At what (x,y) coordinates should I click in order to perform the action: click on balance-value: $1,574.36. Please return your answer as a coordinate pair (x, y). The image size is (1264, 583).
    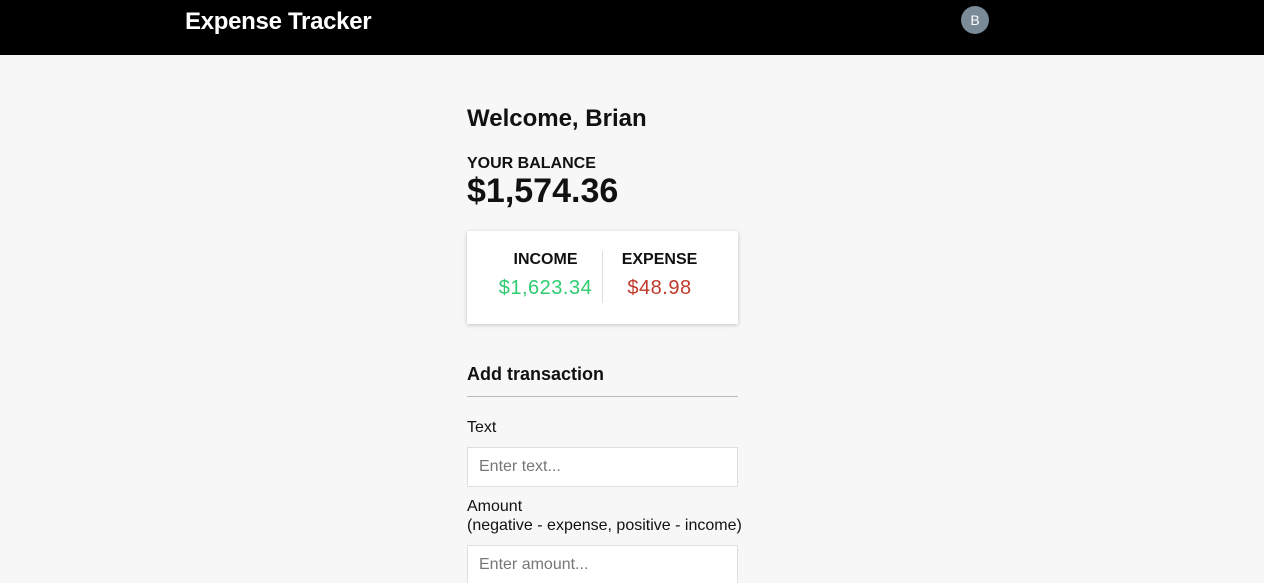
    Looking at the image, I should click on (543, 191).